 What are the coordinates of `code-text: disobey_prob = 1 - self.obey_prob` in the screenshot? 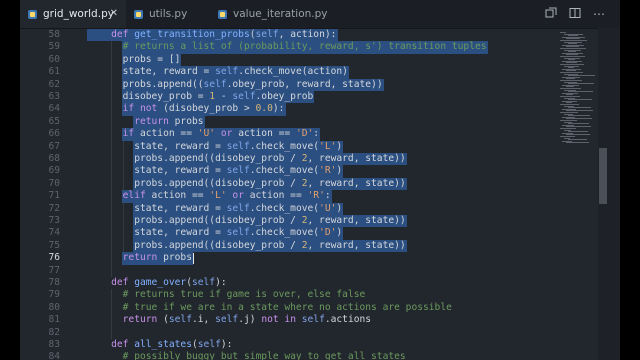 It's located at (201, 96).